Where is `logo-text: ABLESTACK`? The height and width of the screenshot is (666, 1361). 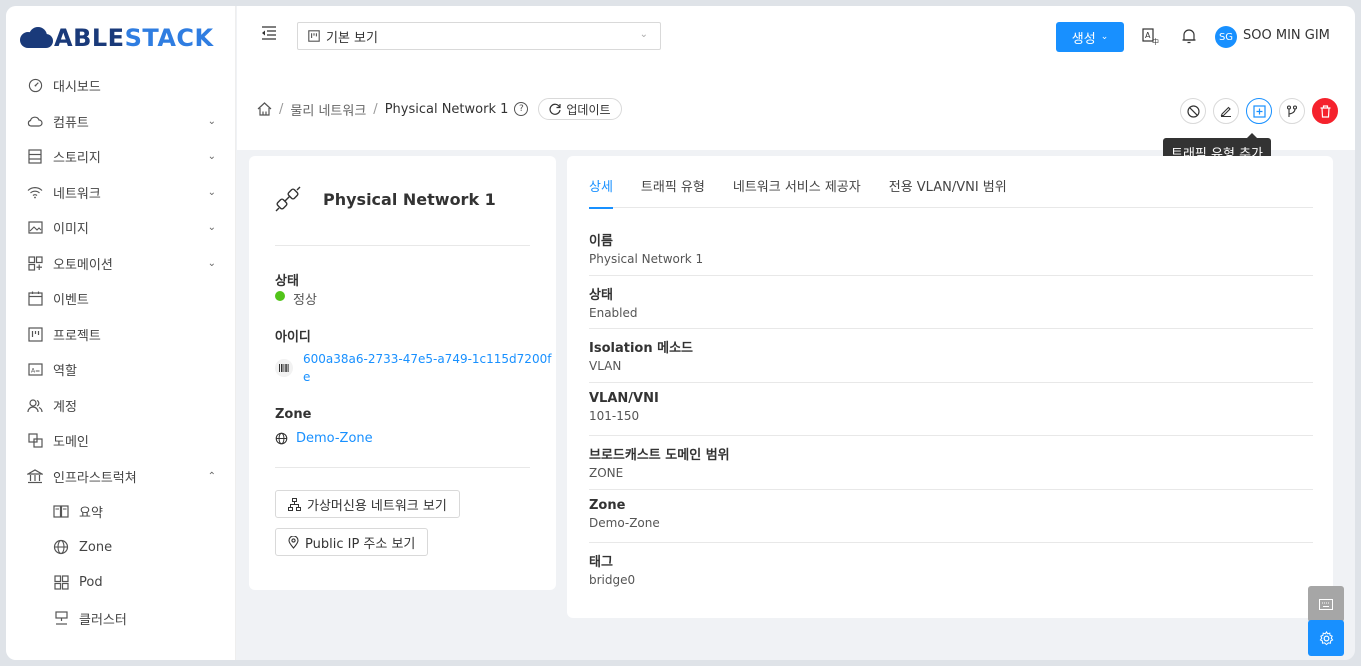 logo-text: ABLESTACK is located at coordinates (134, 38).